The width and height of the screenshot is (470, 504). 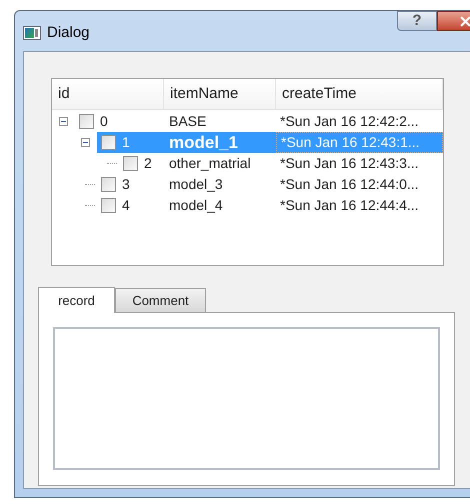 I want to click on column-header: itemName, so click(x=220, y=94).